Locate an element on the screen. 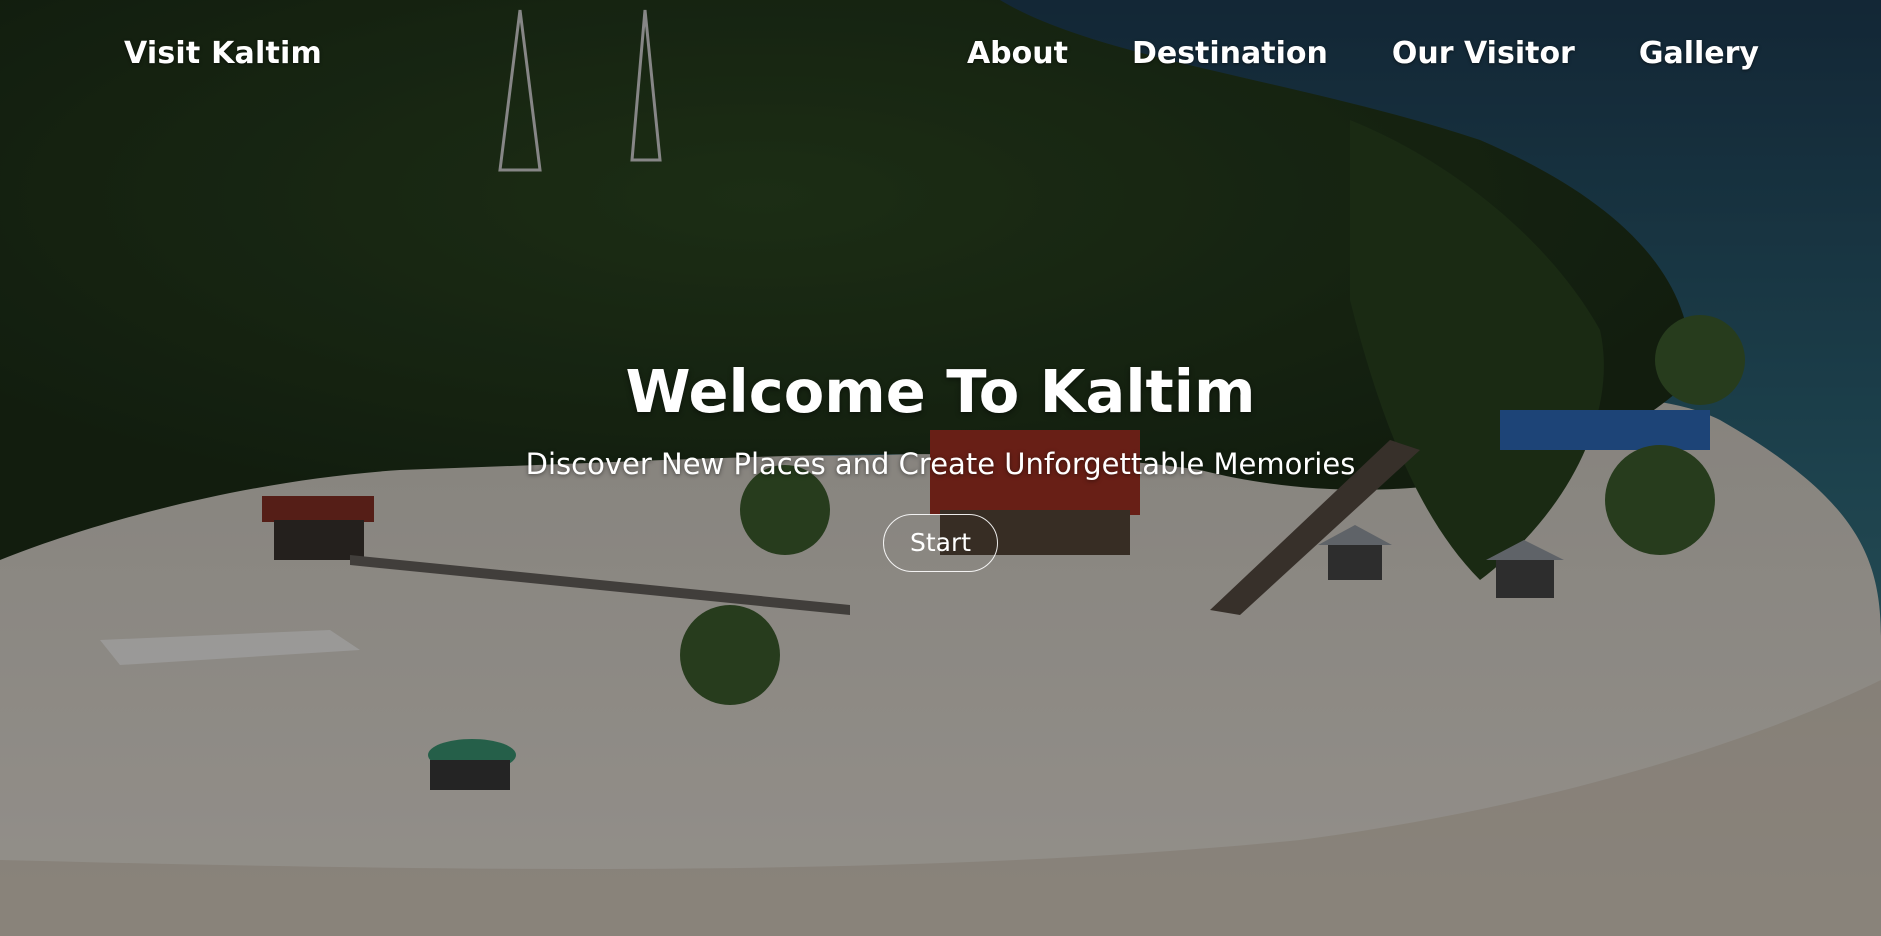 This screenshot has height=936, width=1881. nav-link-destination: Destination is located at coordinates (1230, 53).